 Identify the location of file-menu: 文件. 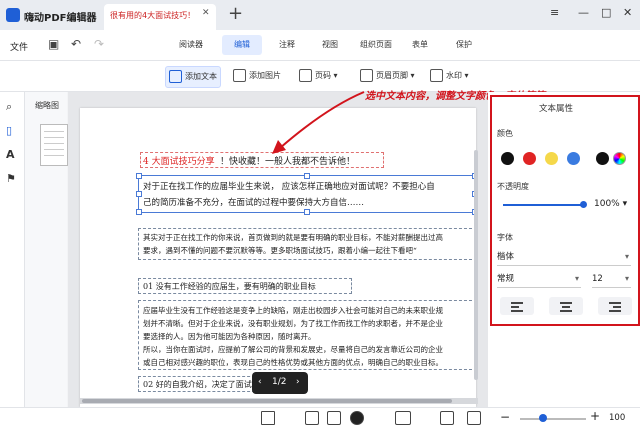
(19, 46).